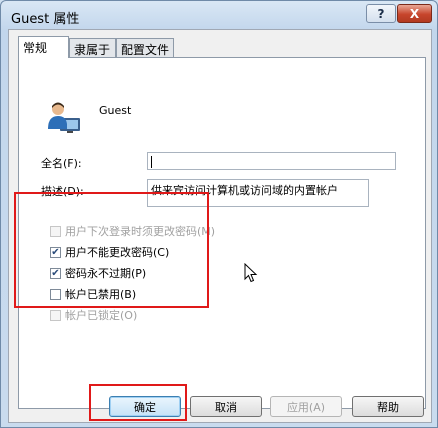 The image size is (438, 428). What do you see at coordinates (271, 161) in the screenshot?
I see `full-name-input` at bounding box center [271, 161].